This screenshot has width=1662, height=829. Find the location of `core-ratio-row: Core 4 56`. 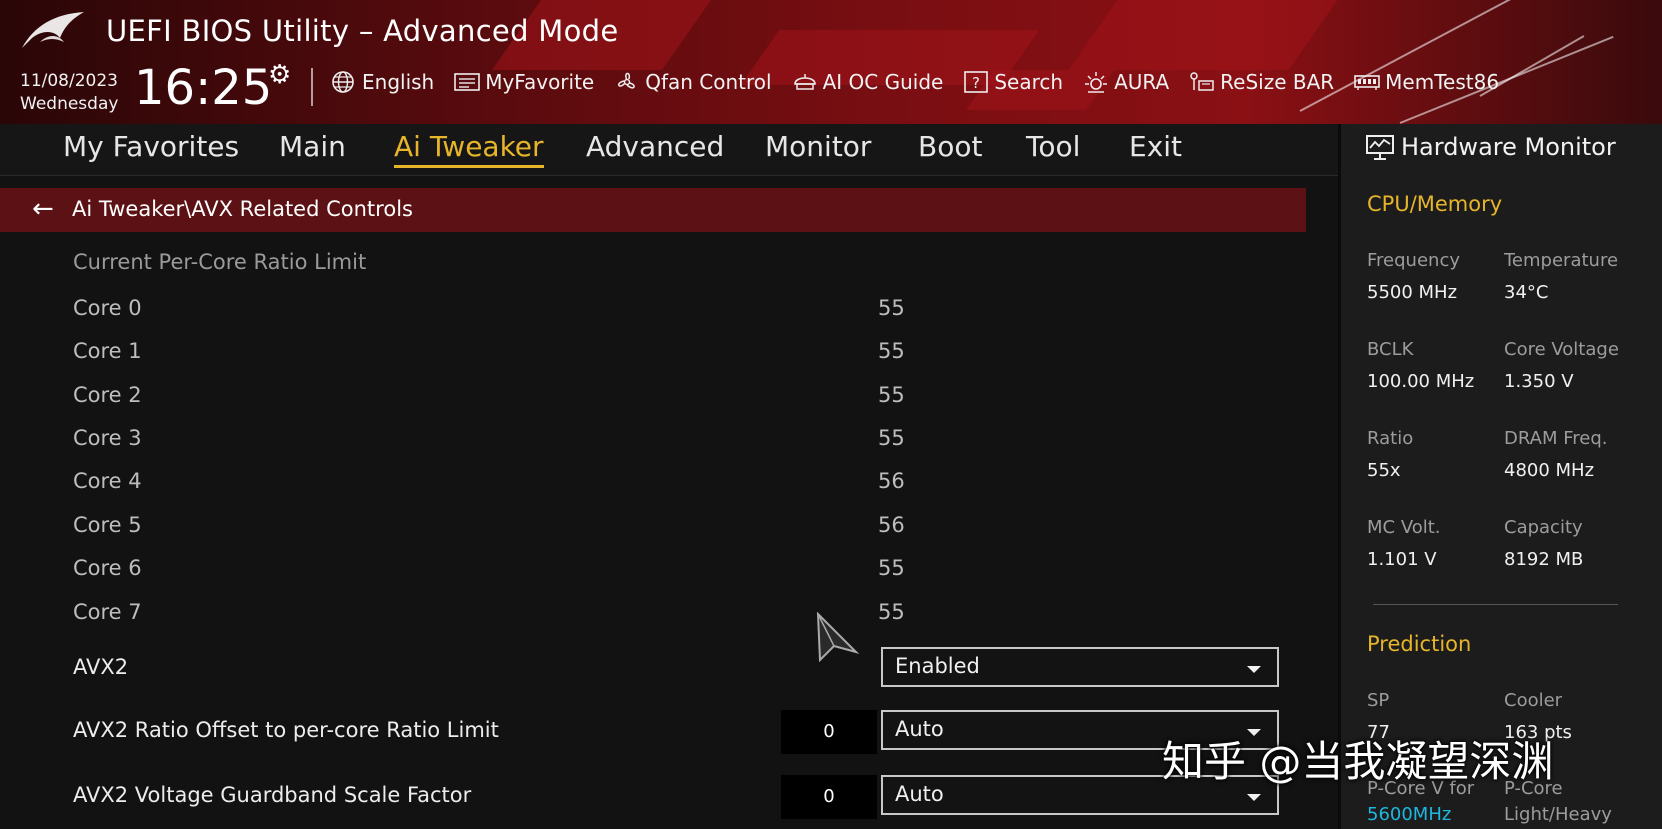

core-ratio-row: Core 4 56 is located at coordinates (673, 489).